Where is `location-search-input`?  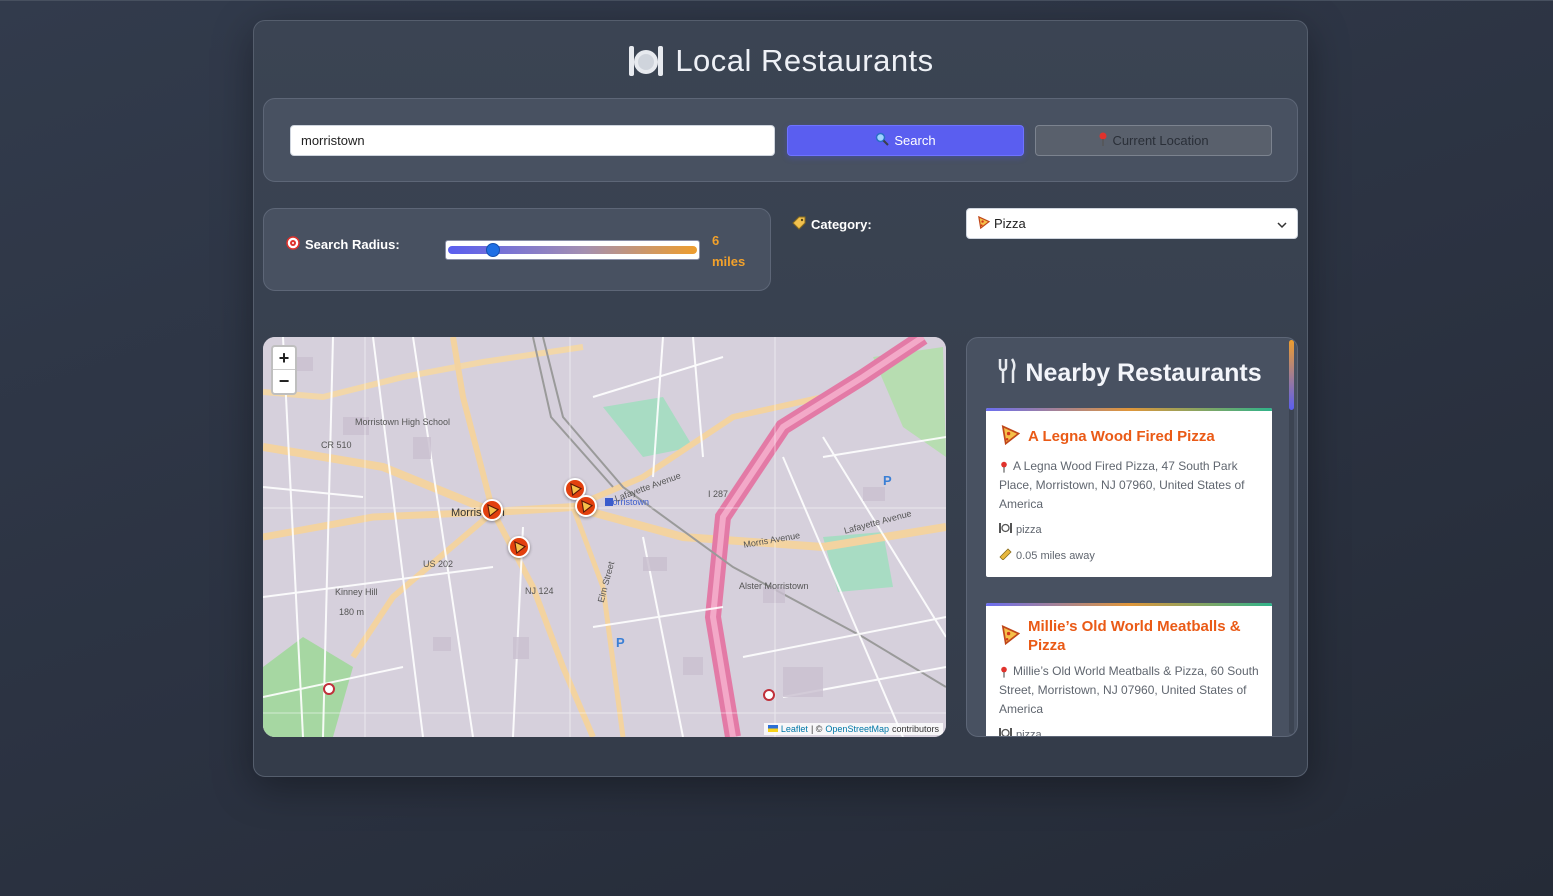 location-search-input is located at coordinates (532, 140).